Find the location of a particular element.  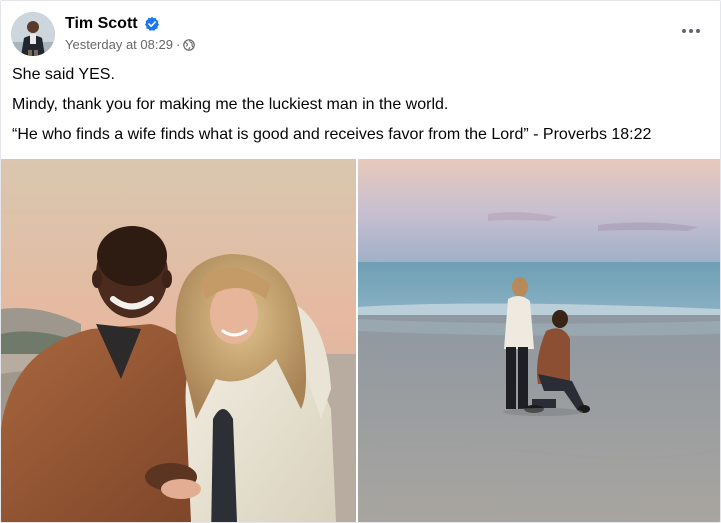

verified-badge-icon is located at coordinates (151, 23).